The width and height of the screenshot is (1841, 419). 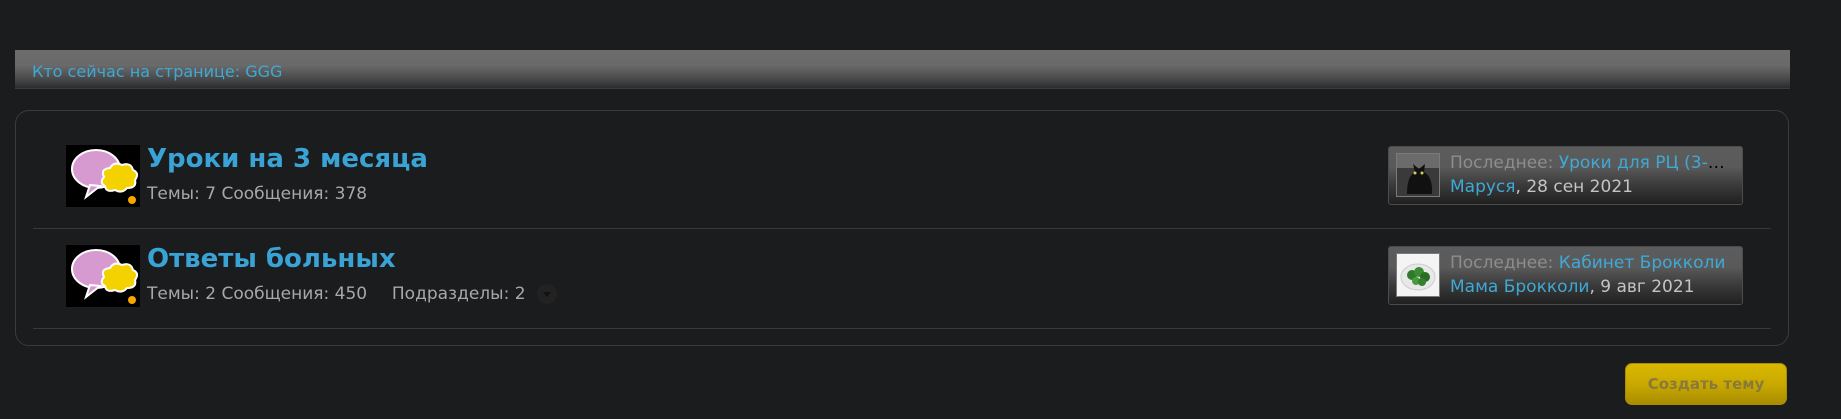 I want to click on topics-count: 7, so click(x=211, y=194).